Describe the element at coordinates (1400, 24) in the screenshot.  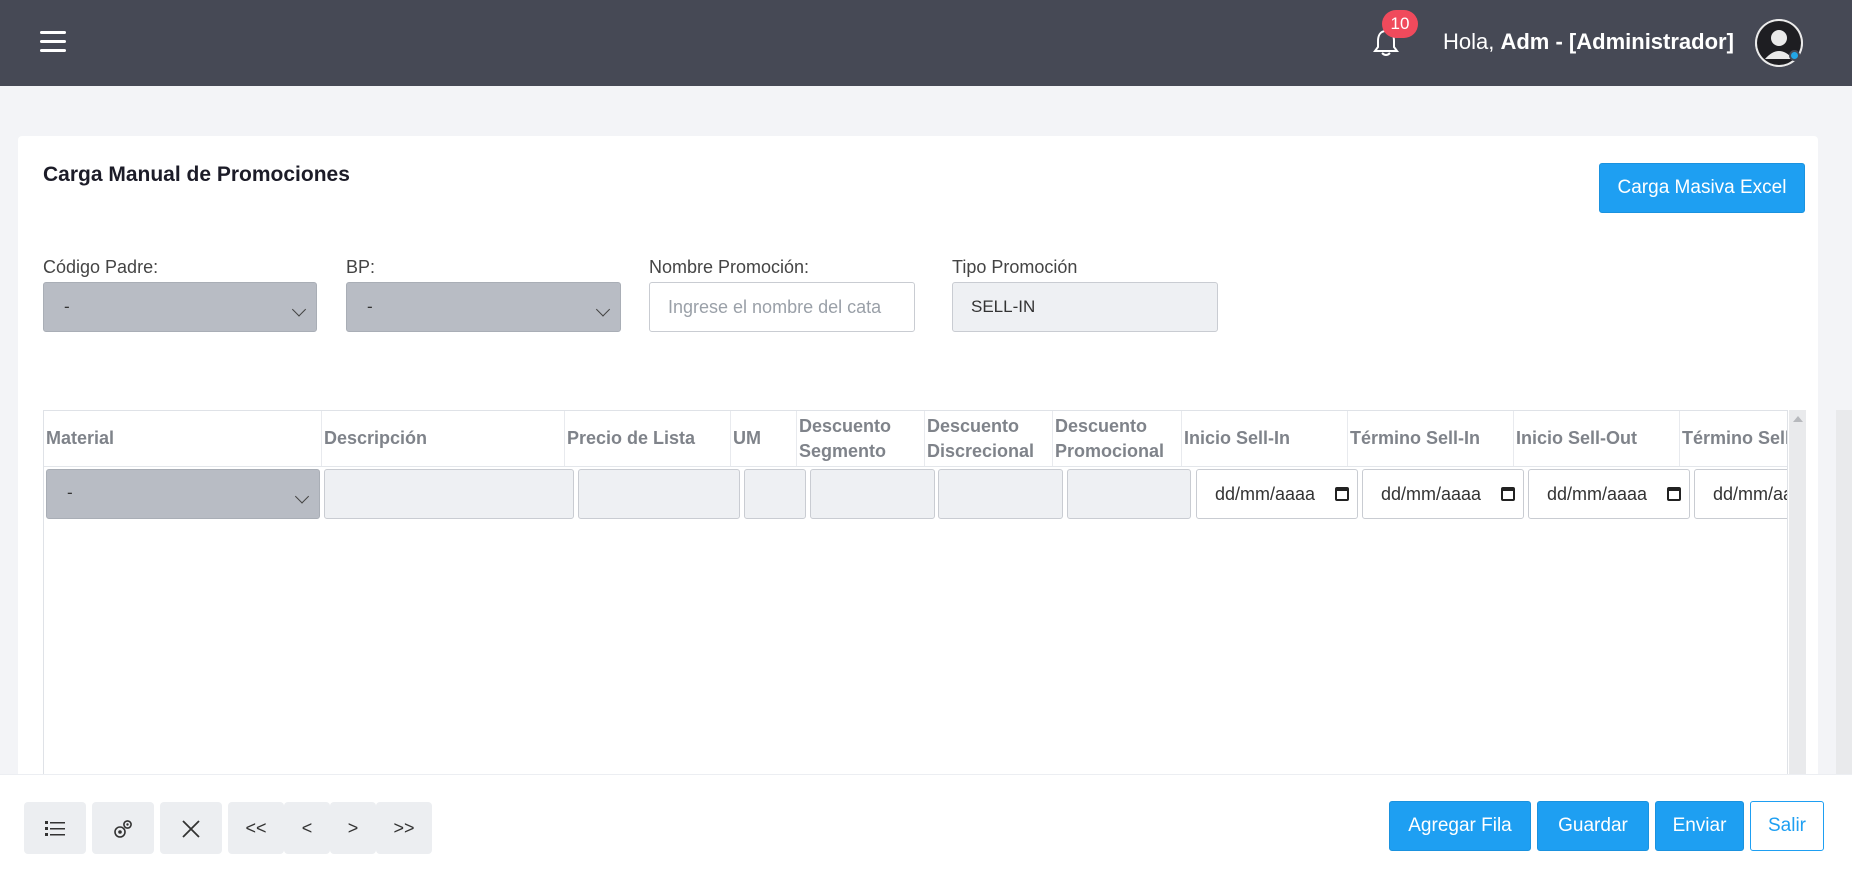
I see `notification-count-badge: 10` at that location.